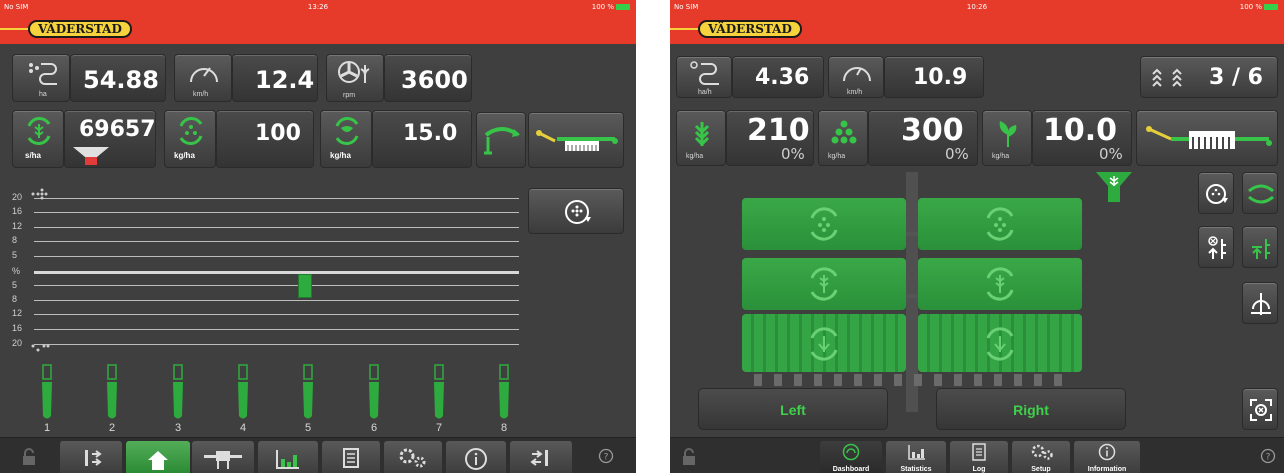  Describe the element at coordinates (1167, 77) in the screenshot. I see `tramline-icon` at that location.